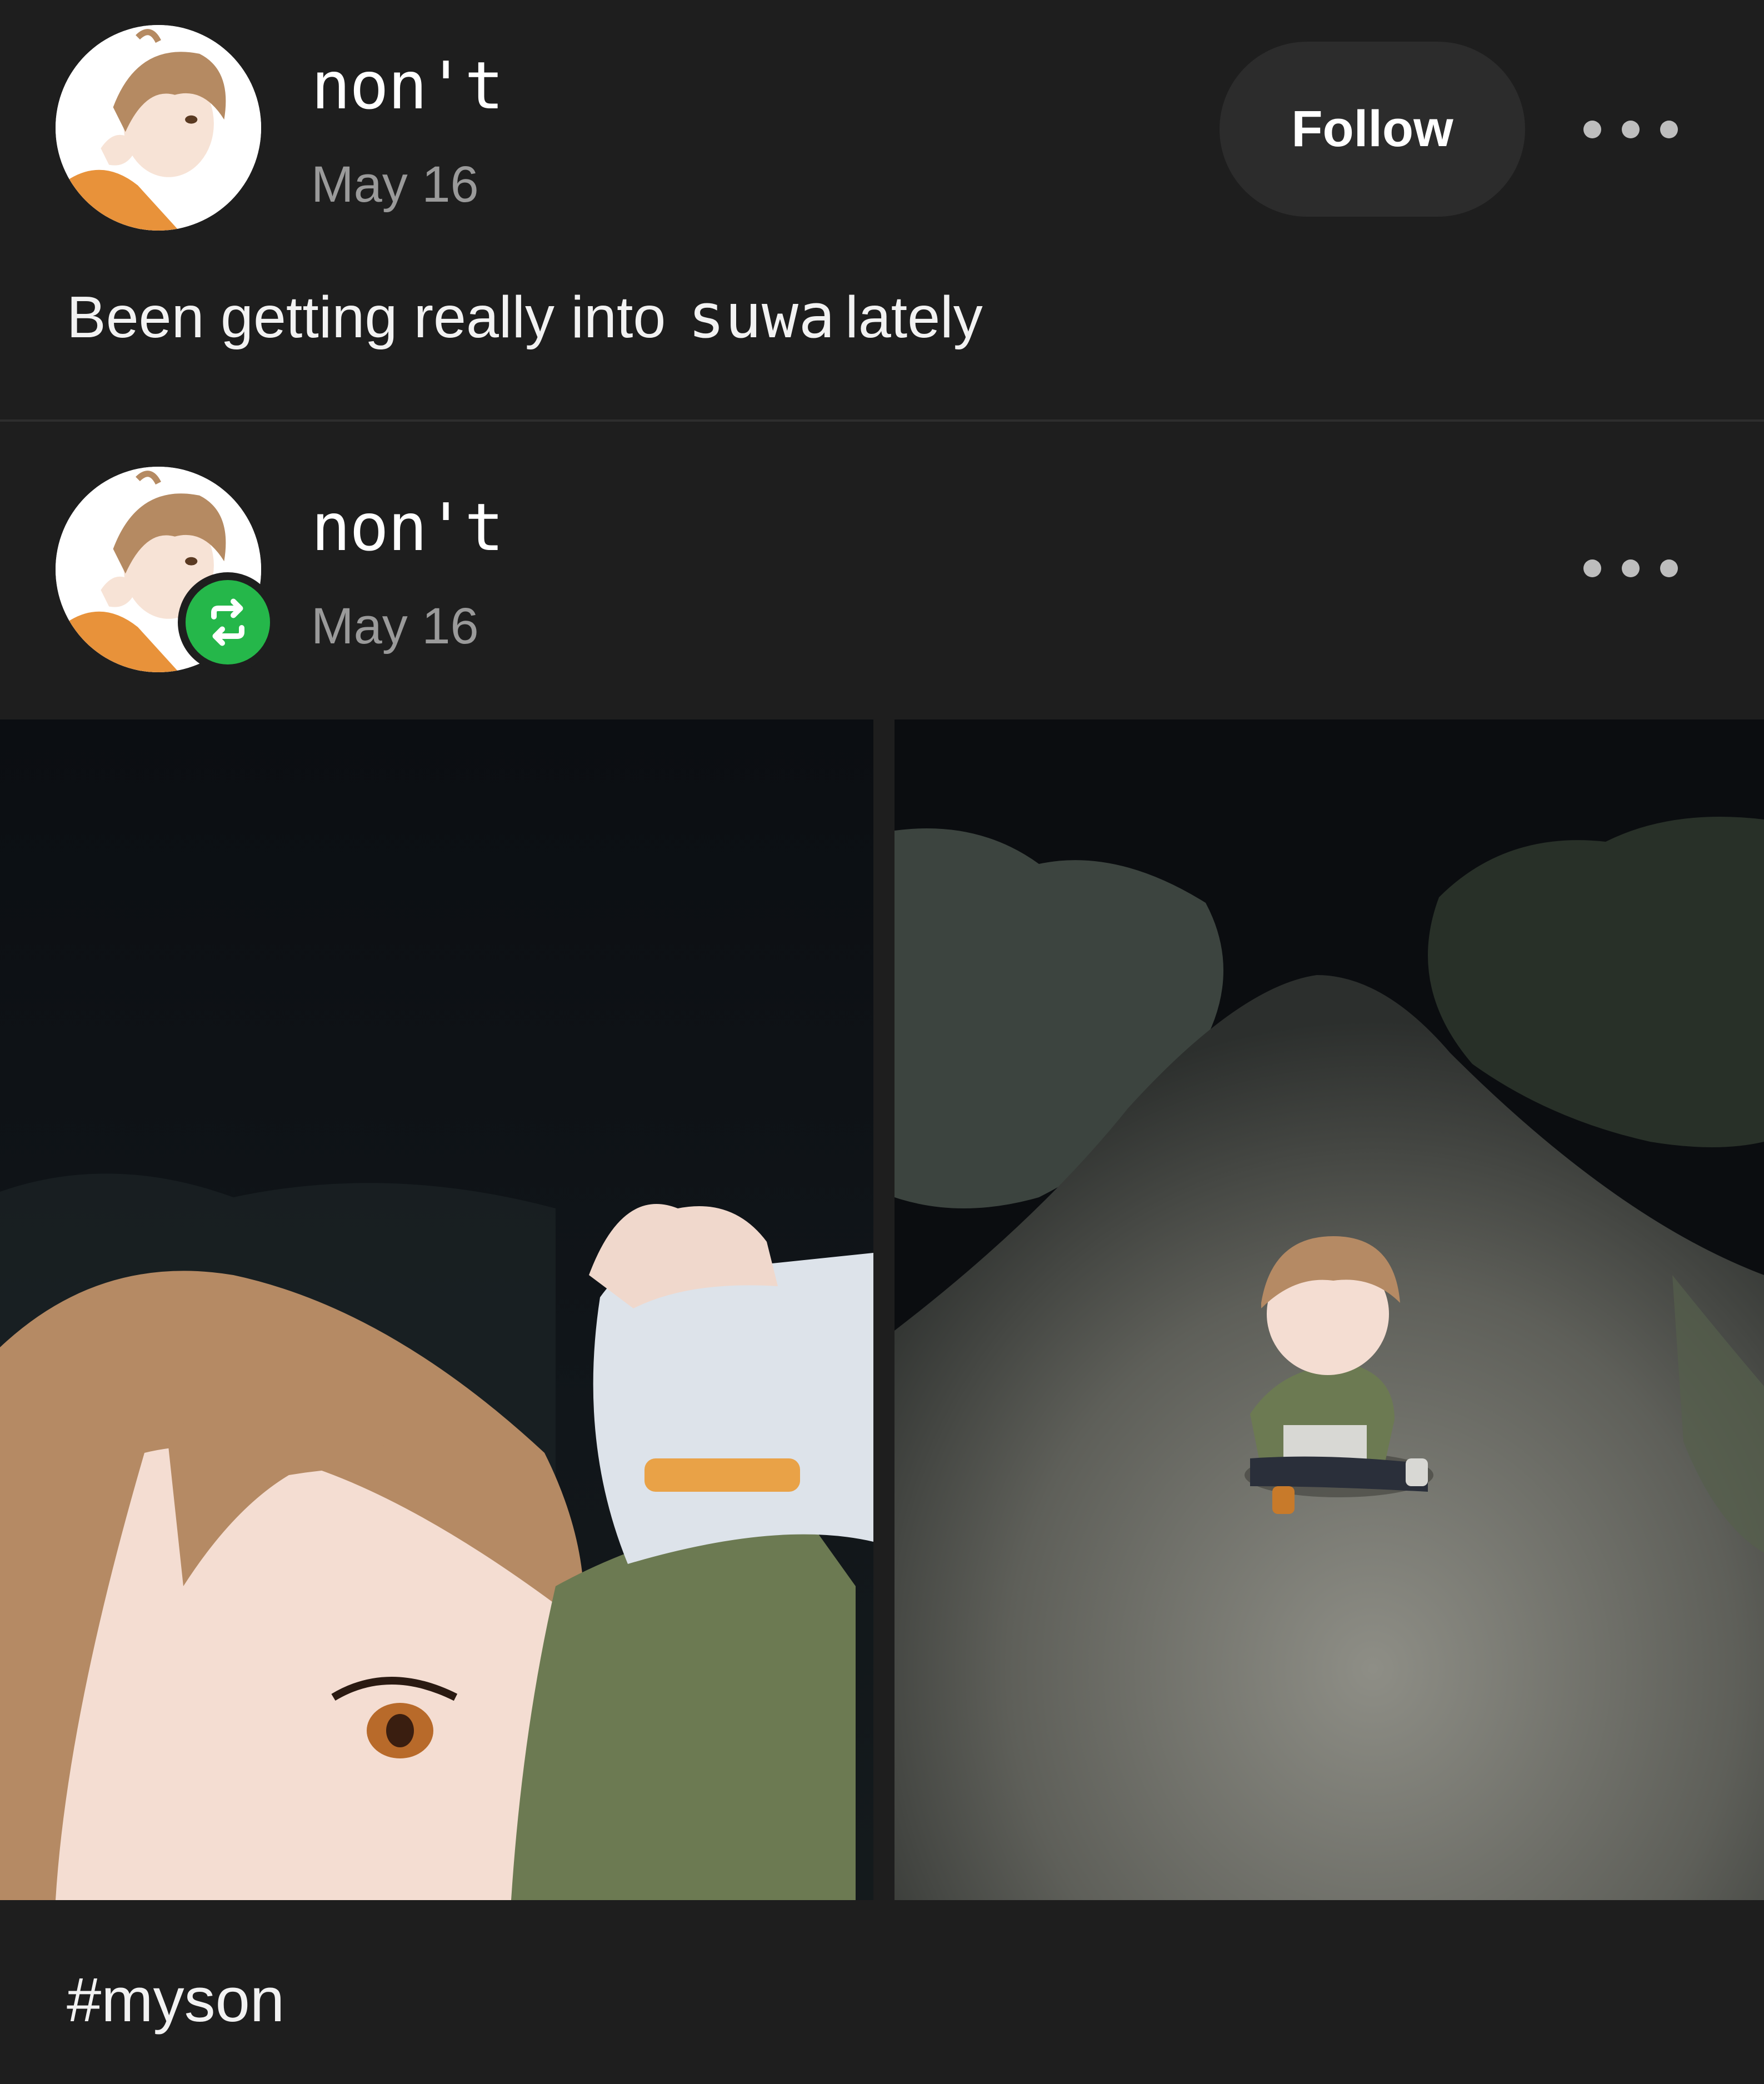  I want to click on post-text: Been getting really into suwa lately, so click(525, 316).